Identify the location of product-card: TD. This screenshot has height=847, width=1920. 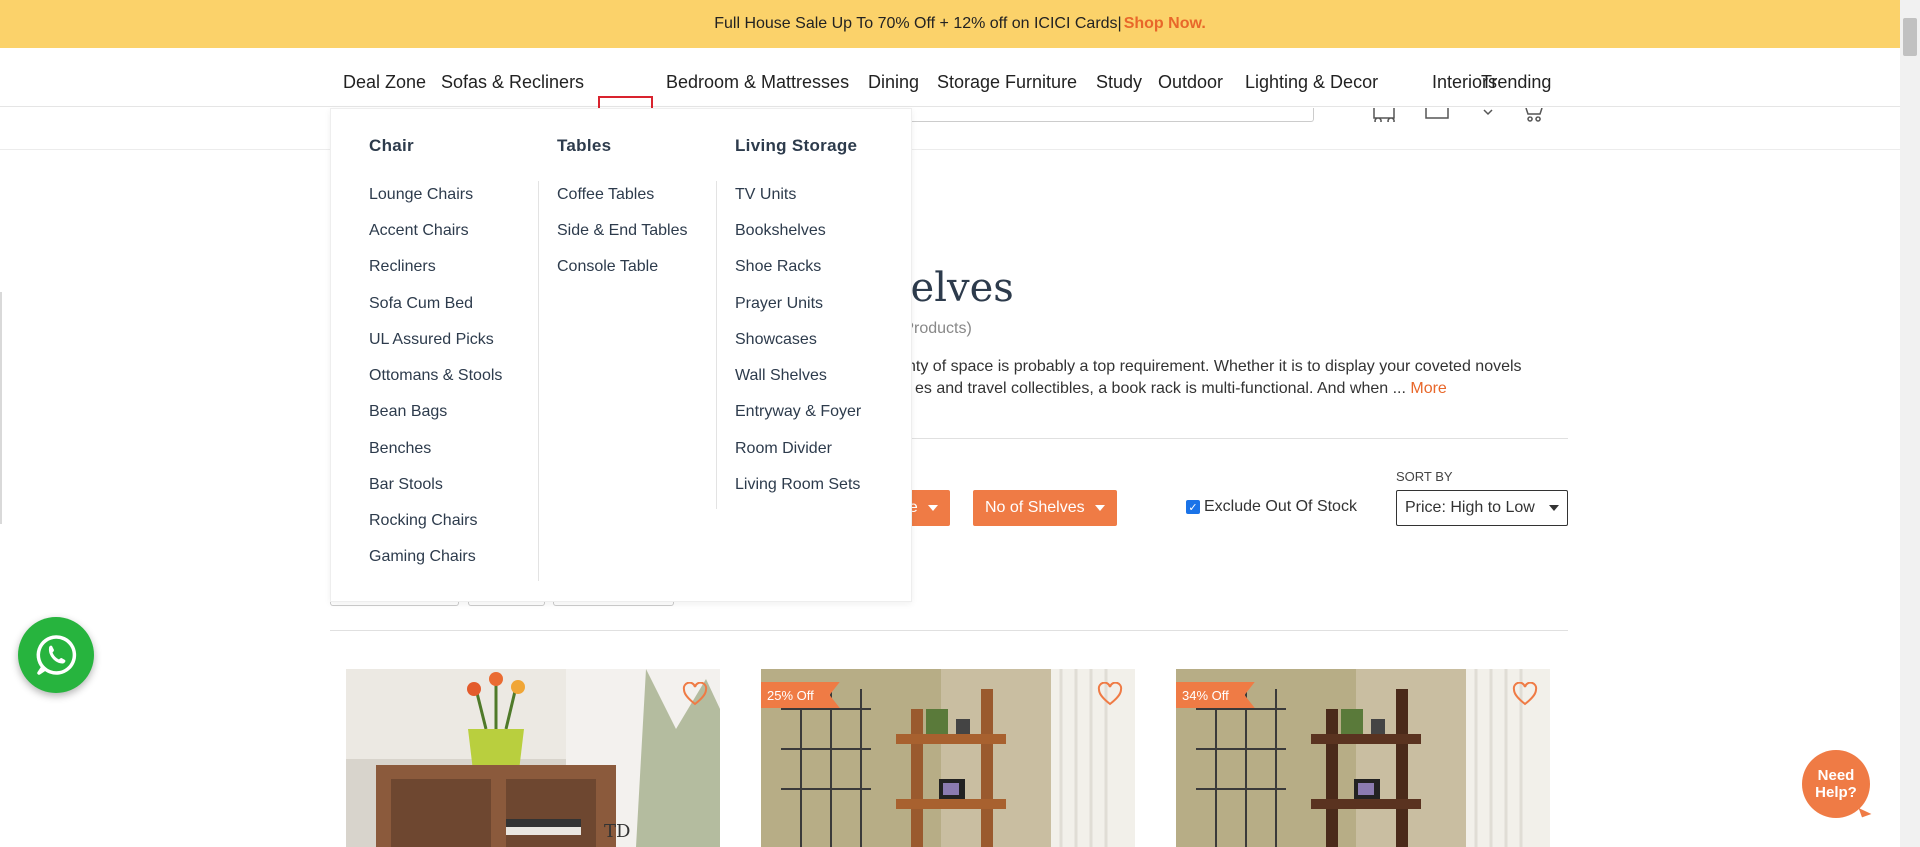
(533, 758).